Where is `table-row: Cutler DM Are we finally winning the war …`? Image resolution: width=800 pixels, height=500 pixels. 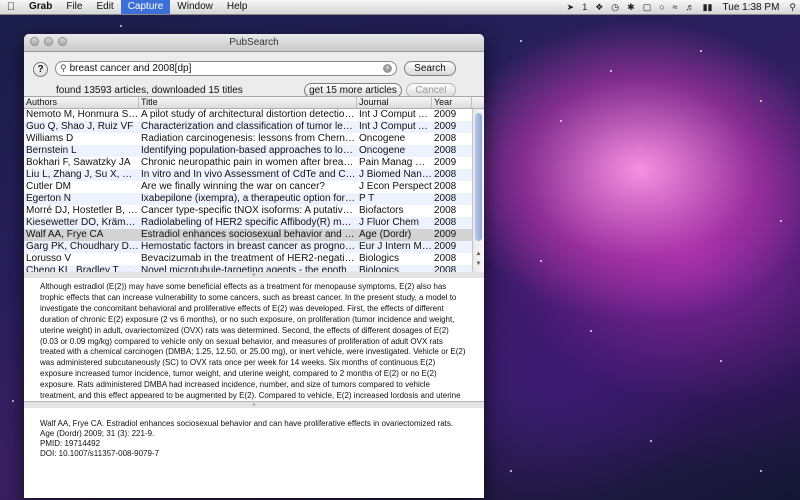
table-row: Cutler DM Are we finally winning the war … is located at coordinates (248, 187).